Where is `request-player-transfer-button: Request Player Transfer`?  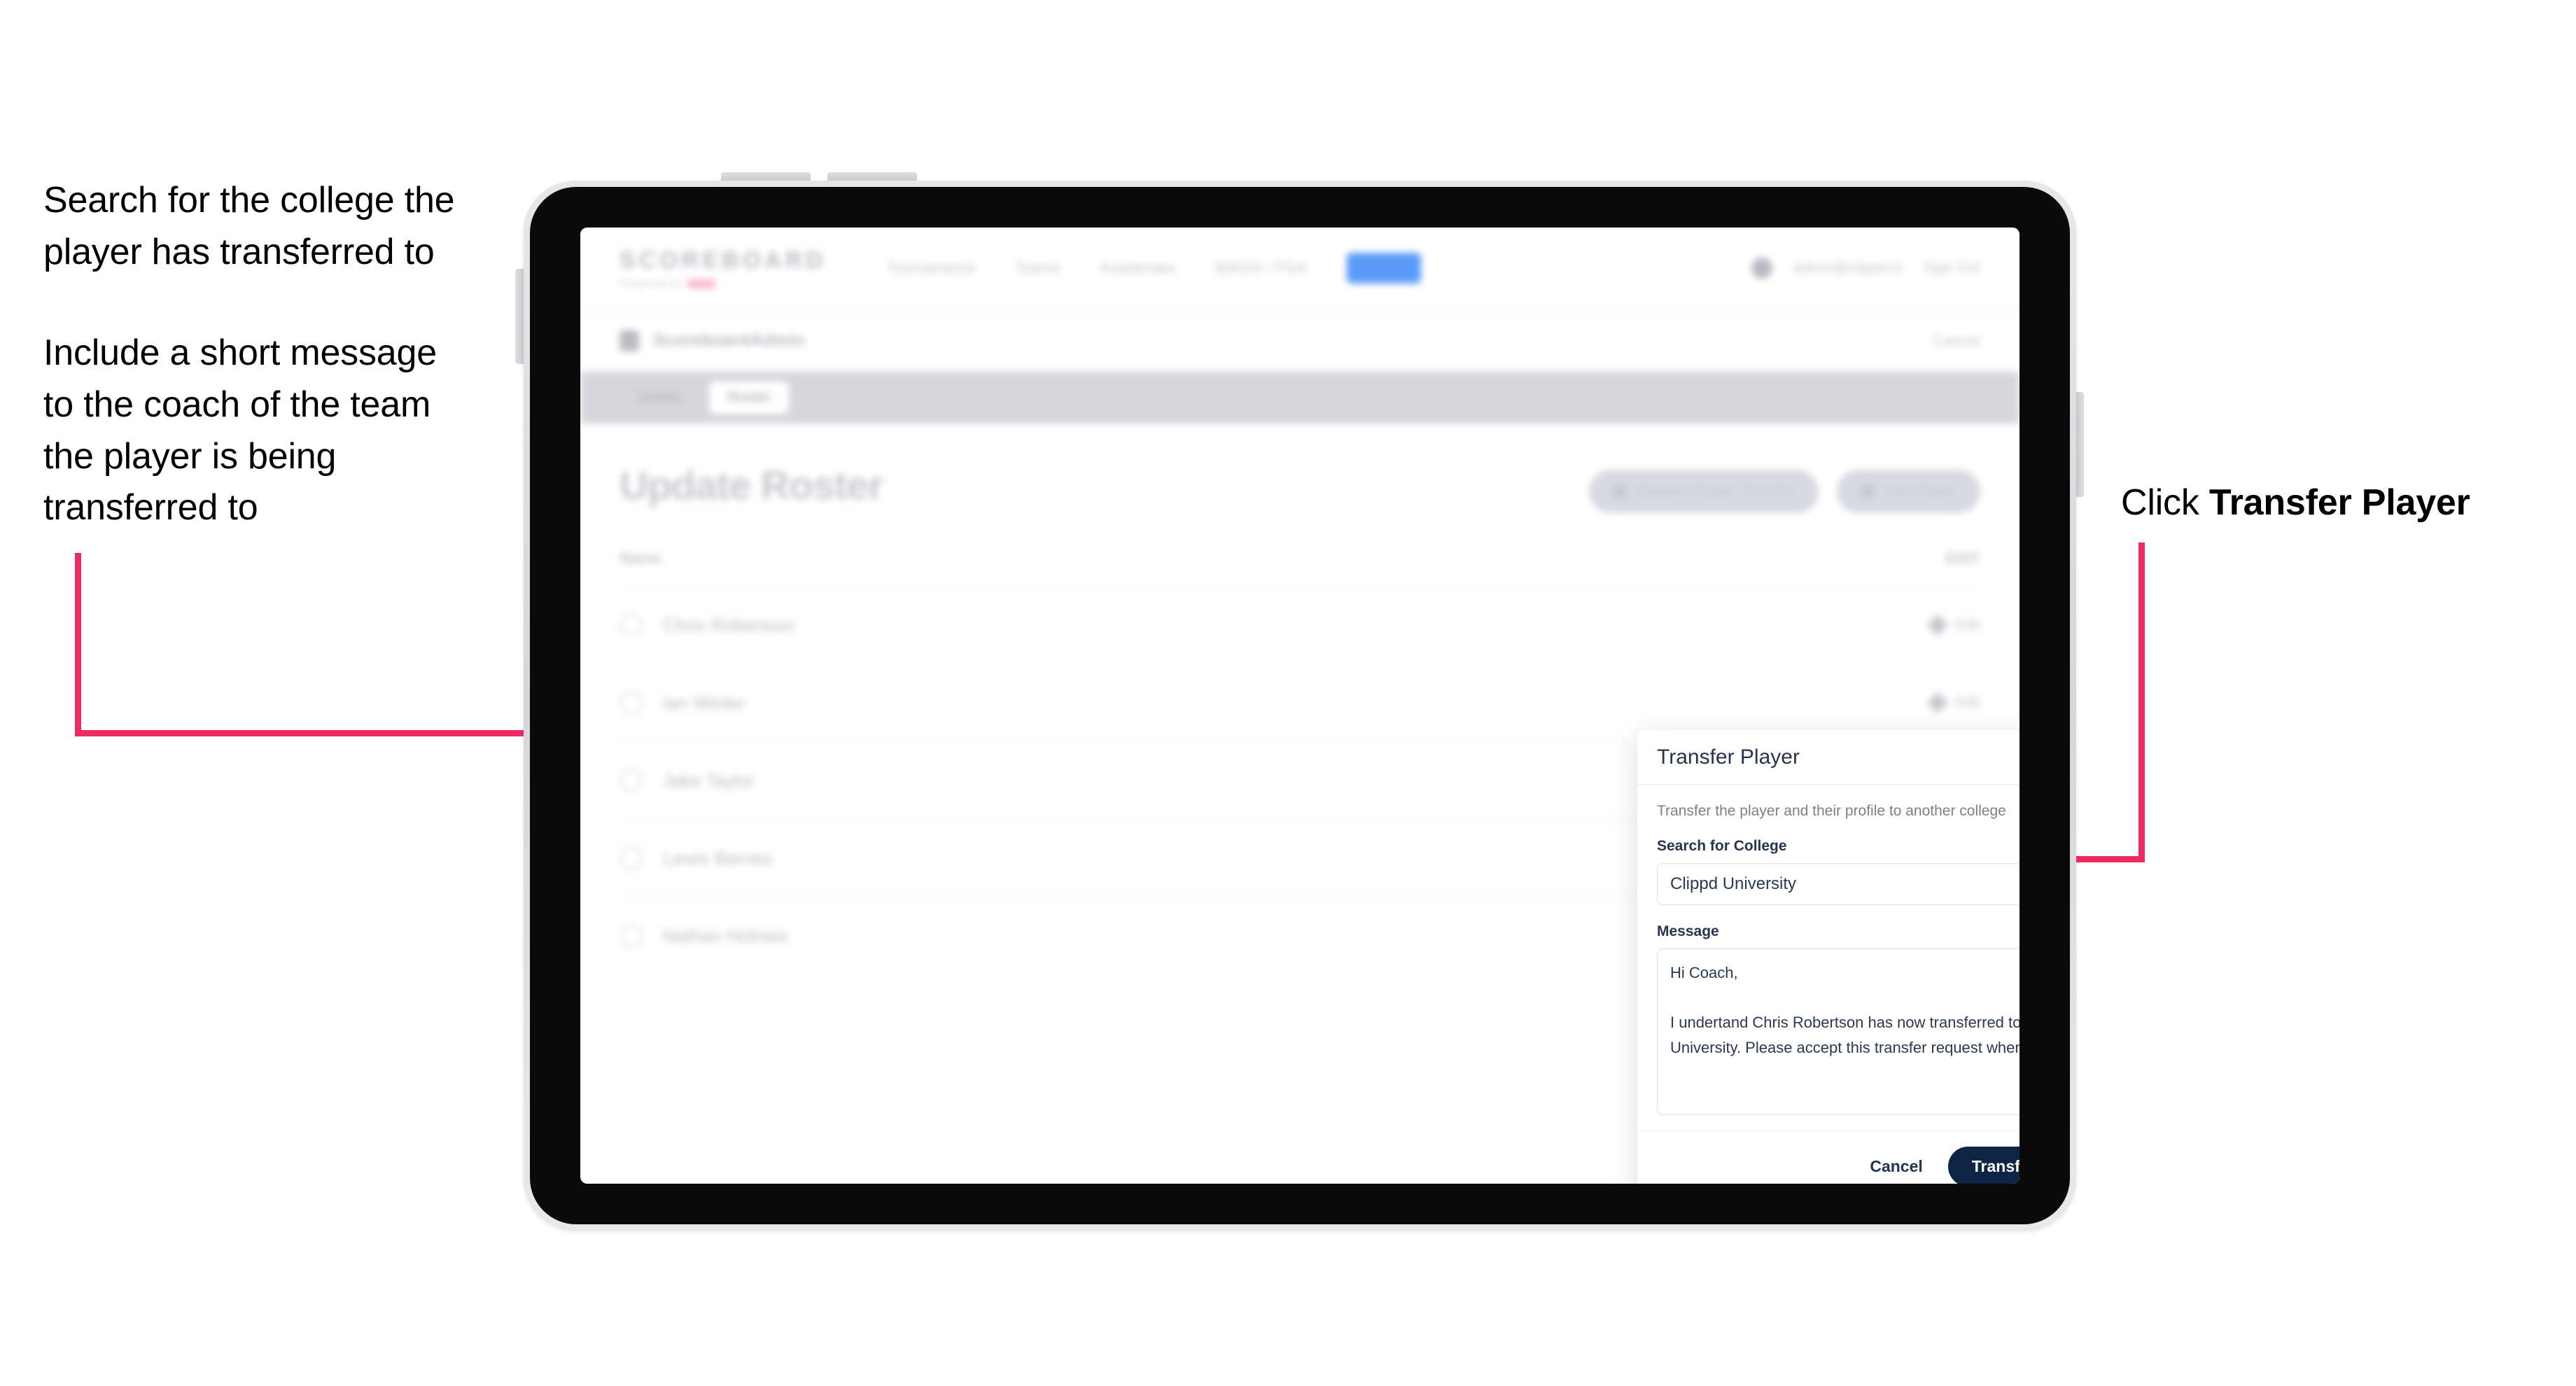 request-player-transfer-button: Request Player Transfer is located at coordinates (1703, 491).